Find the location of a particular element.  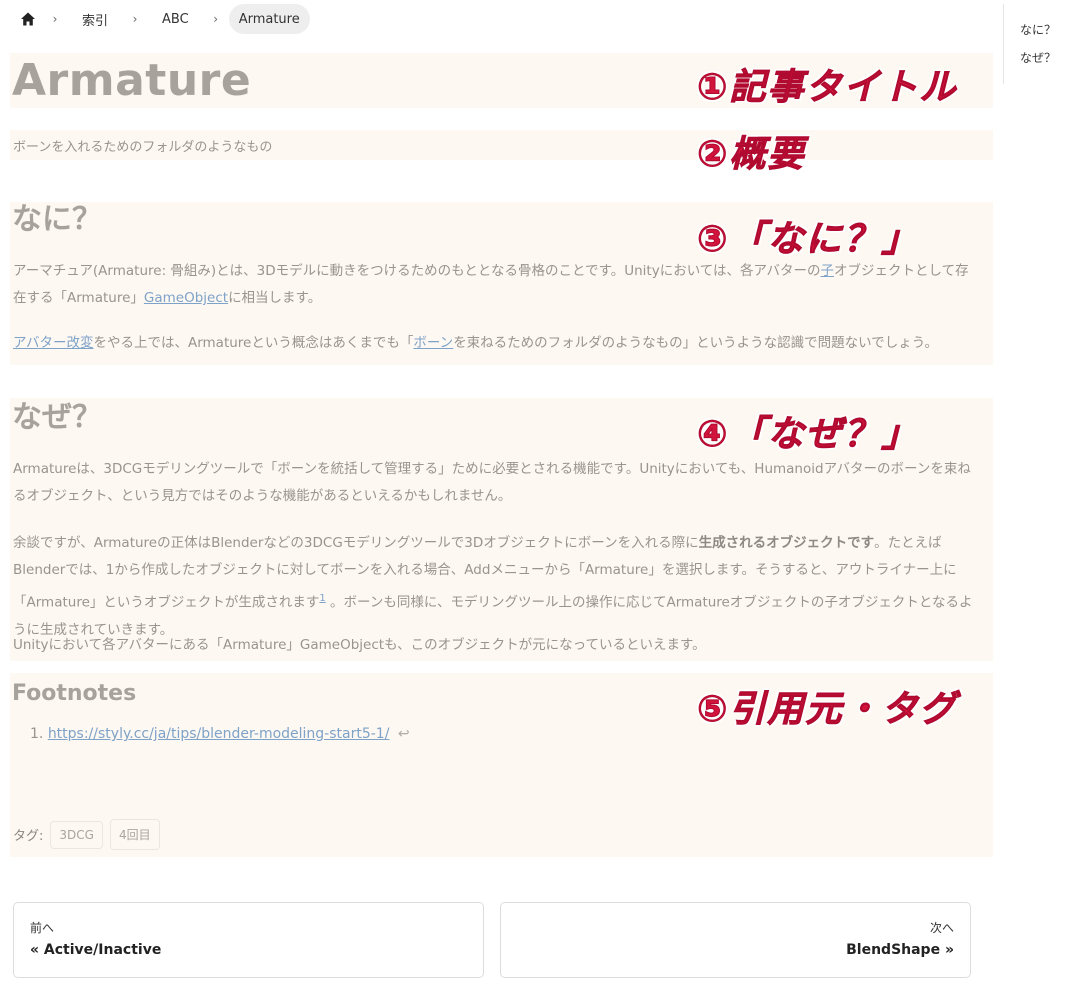

prev-label: 前へ is located at coordinates (42, 928).